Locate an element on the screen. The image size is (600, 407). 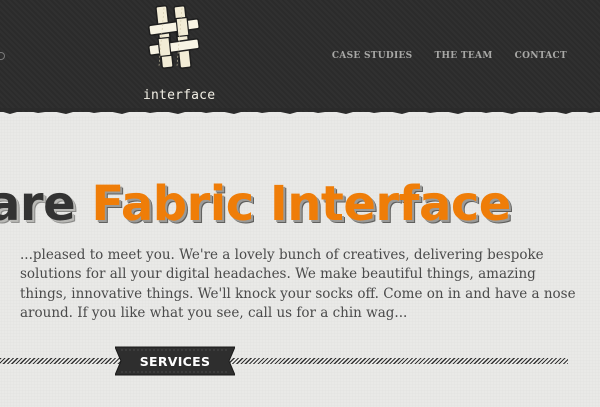
nav-case-studies: CASE STUDIES is located at coordinates (372, 56).